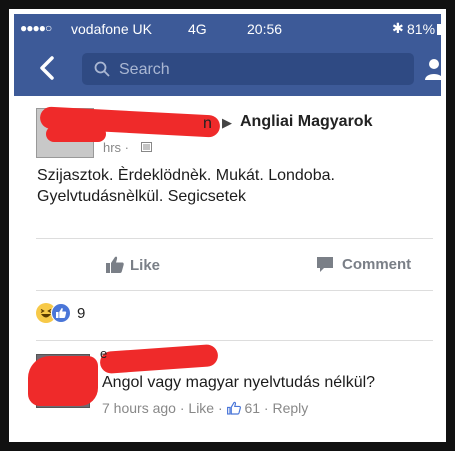 This screenshot has width=455, height=451. I want to click on comment-button: Comment, so click(363, 264).